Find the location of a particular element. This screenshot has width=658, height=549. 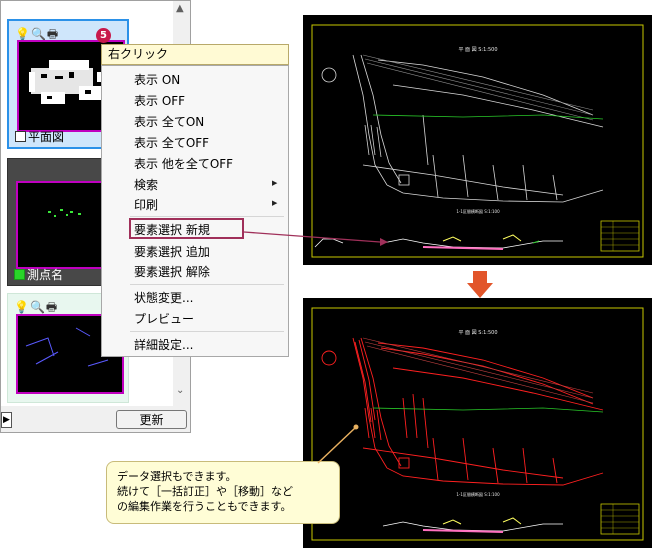

step-badge: 5 is located at coordinates (103, 35).